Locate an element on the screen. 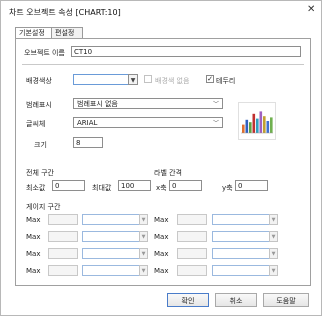  max-input: 100 is located at coordinates (134, 185).